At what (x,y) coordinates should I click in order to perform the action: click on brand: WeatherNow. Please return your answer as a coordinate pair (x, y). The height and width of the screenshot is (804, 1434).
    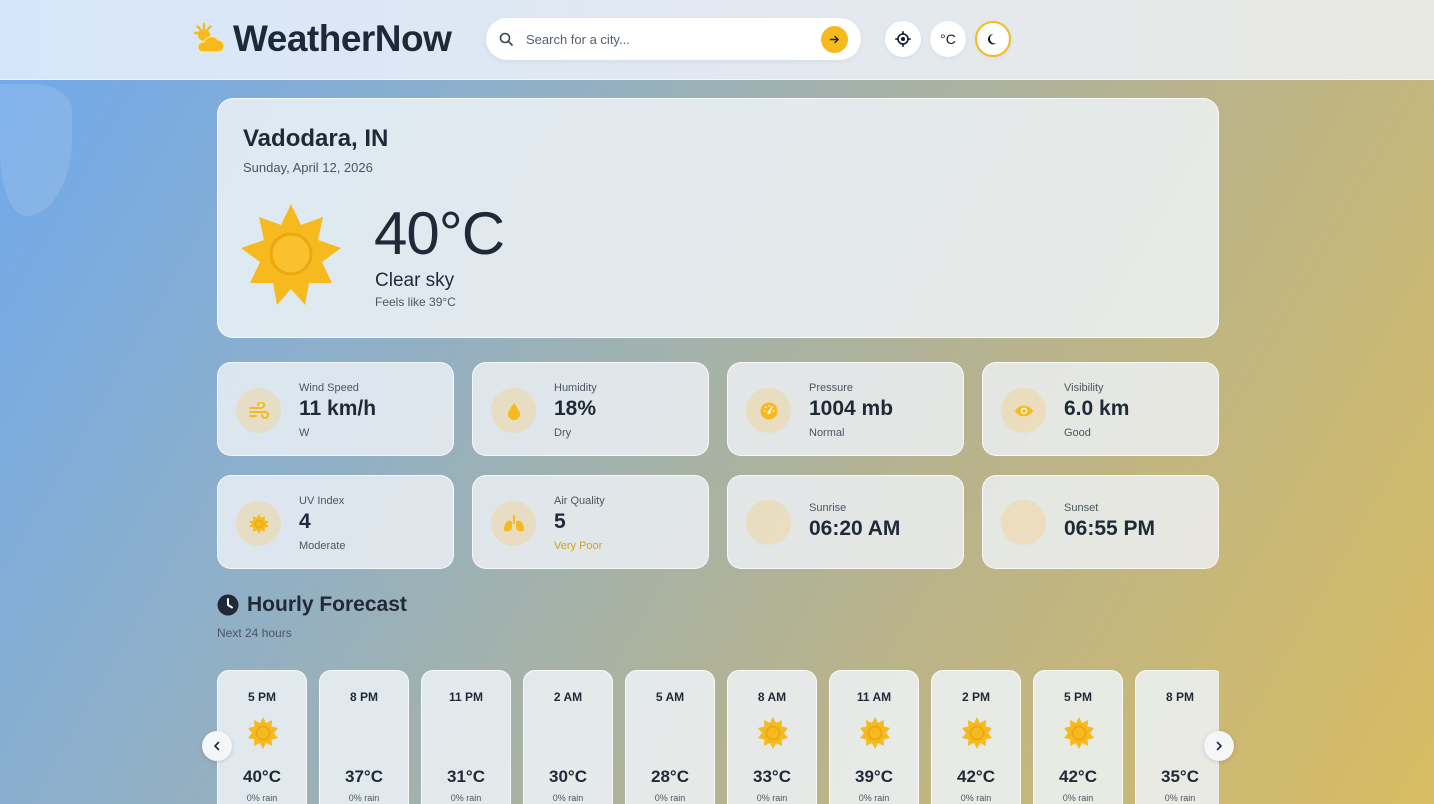
    Looking at the image, I should click on (321, 39).